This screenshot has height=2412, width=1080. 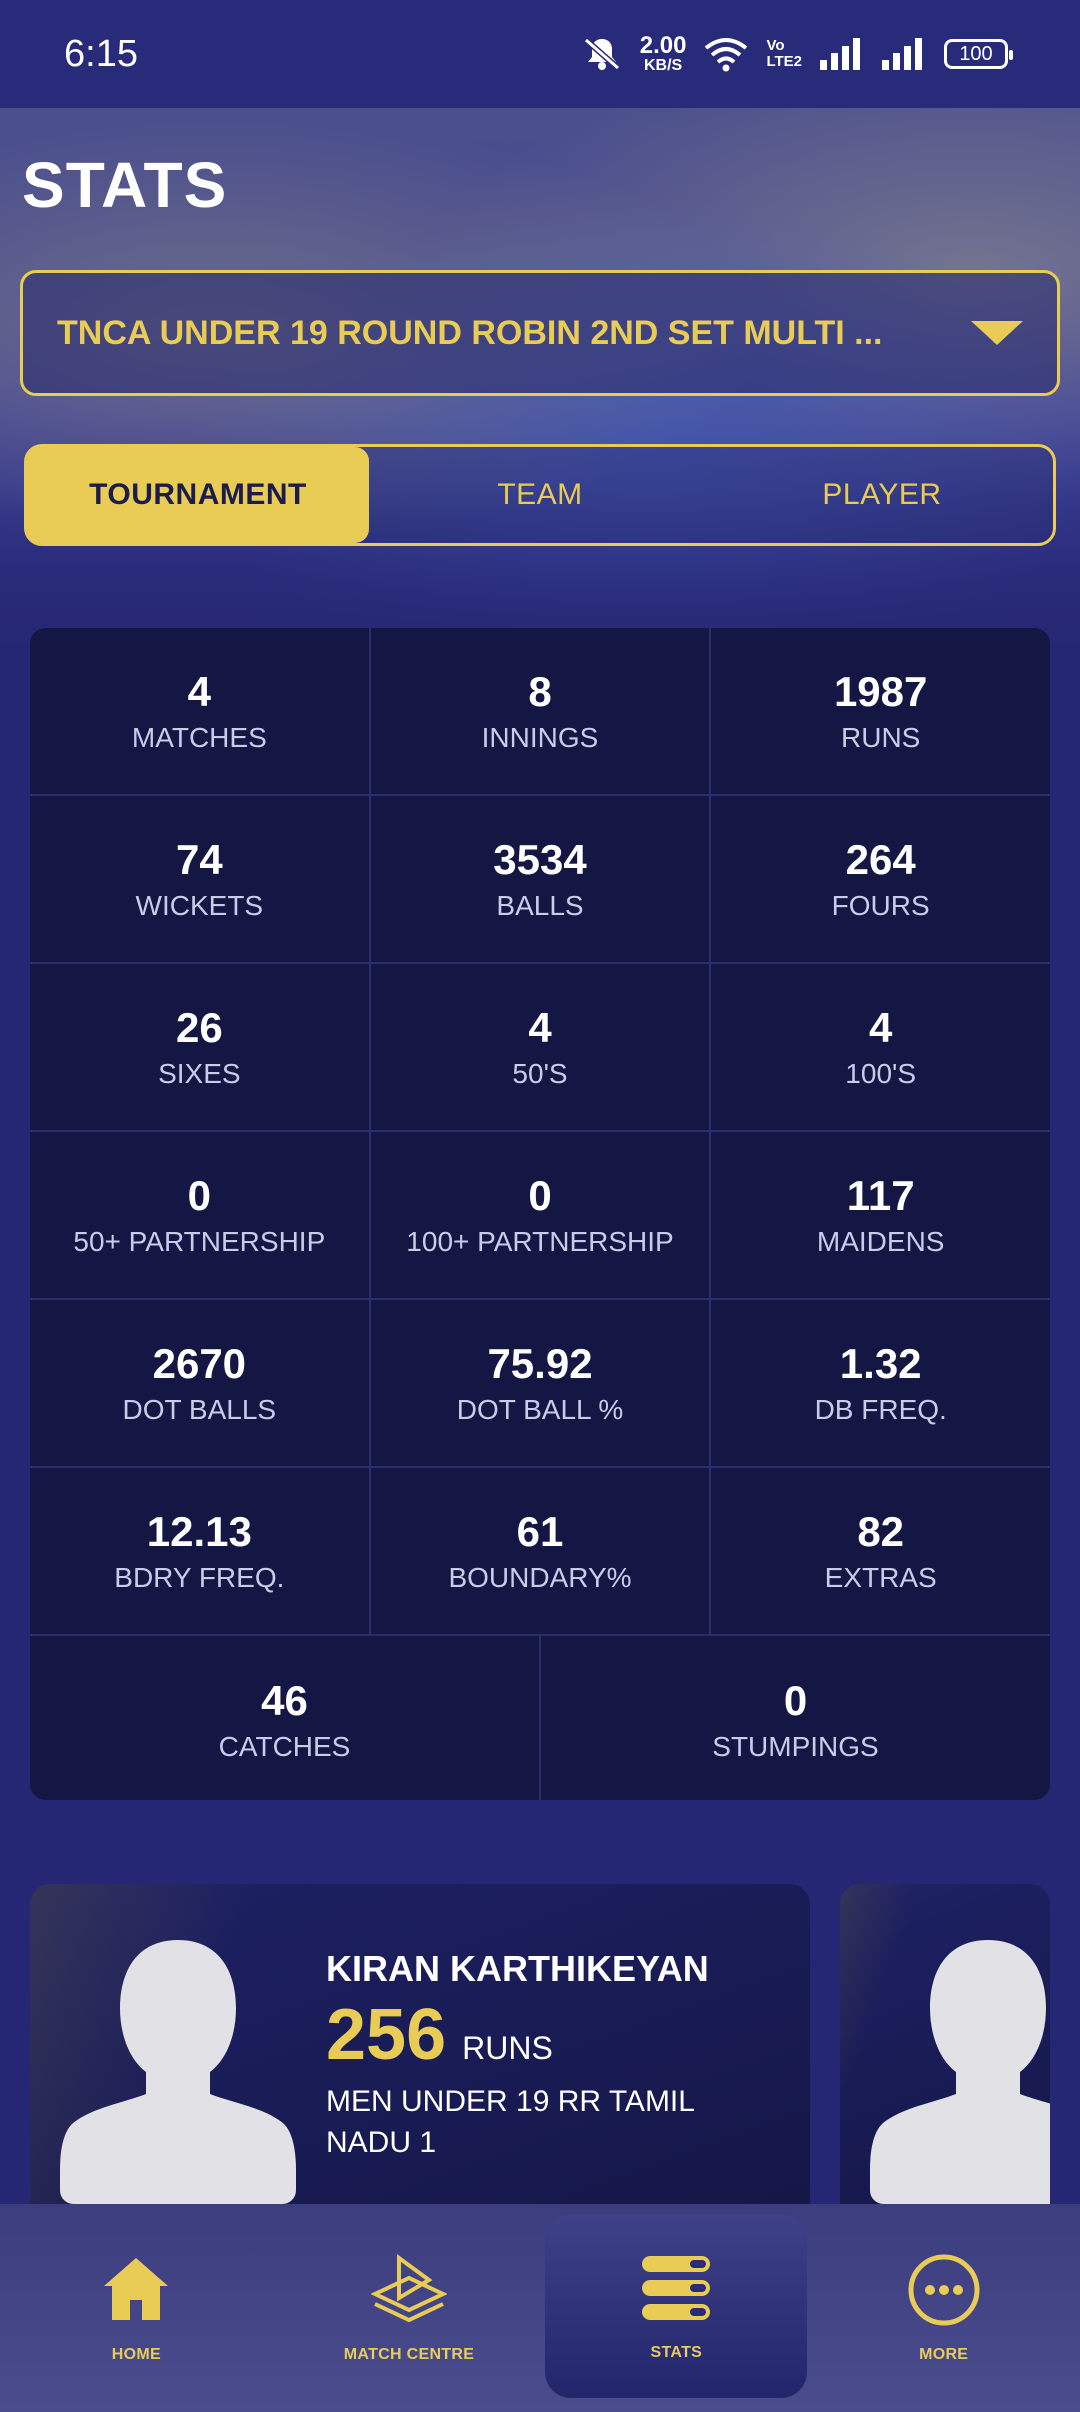 What do you see at coordinates (880, 859) in the screenshot?
I see `stat-value: 264` at bounding box center [880, 859].